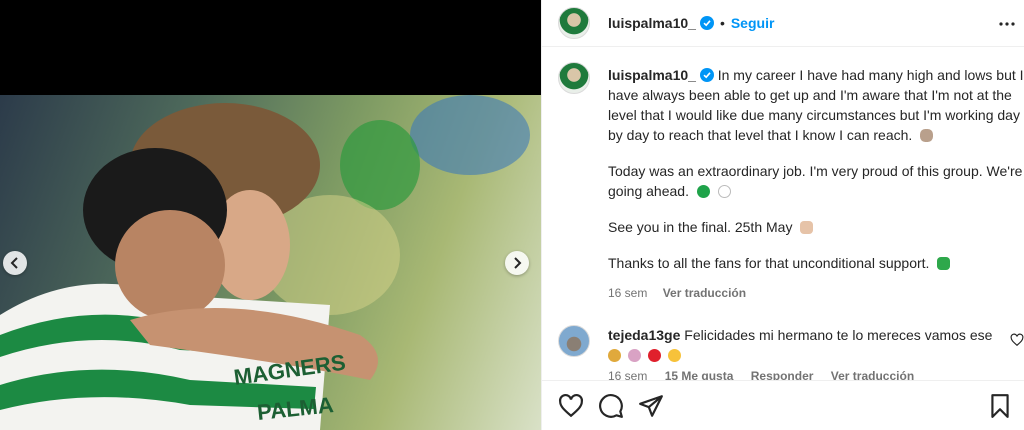 The image size is (1024, 430). I want to click on trophy-emoji, so click(614, 355).